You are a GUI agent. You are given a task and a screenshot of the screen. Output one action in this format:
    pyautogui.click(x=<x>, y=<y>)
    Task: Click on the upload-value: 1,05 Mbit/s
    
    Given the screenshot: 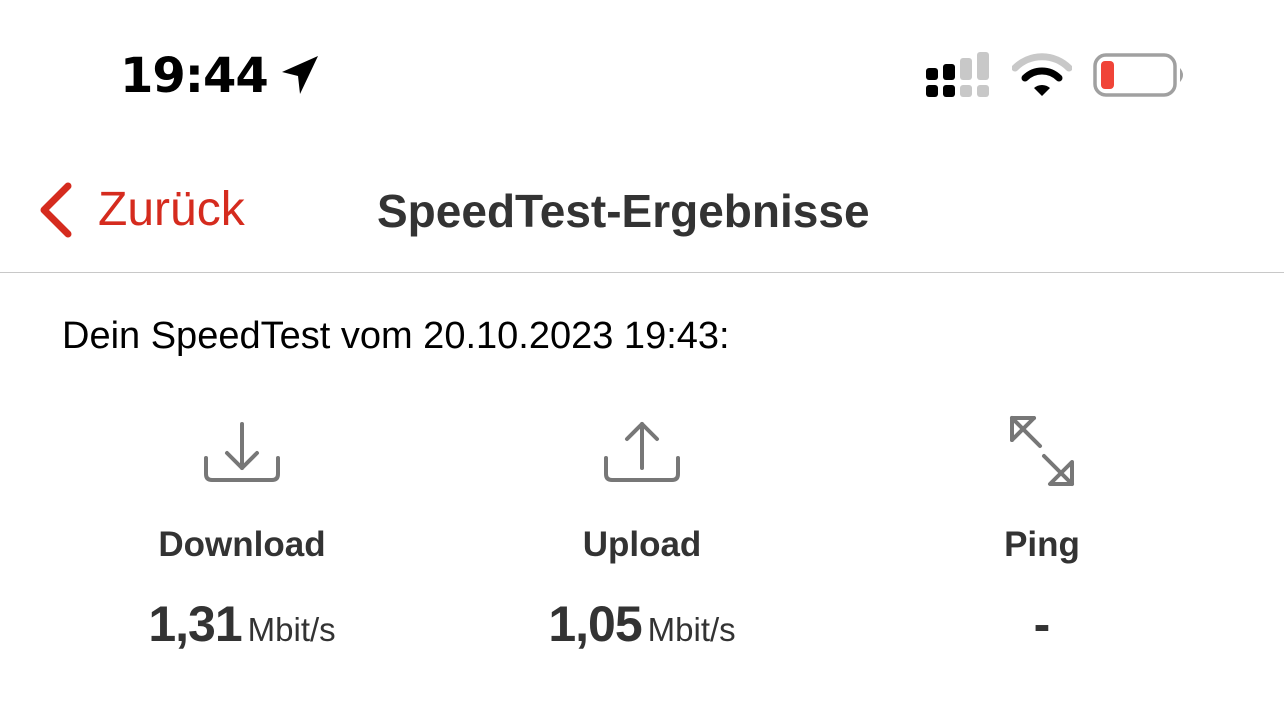 What is the action you would take?
    pyautogui.click(x=642, y=630)
    